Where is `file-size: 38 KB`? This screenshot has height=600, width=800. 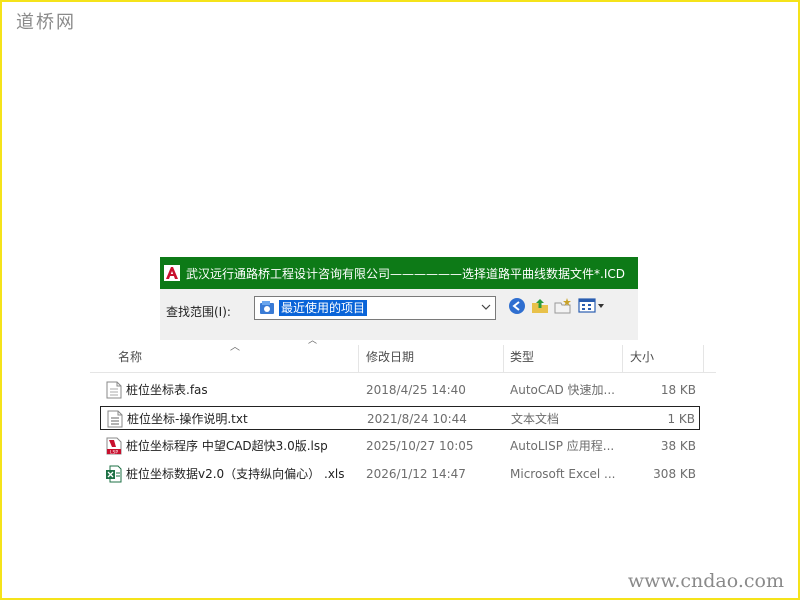
file-size: 38 KB is located at coordinates (678, 446).